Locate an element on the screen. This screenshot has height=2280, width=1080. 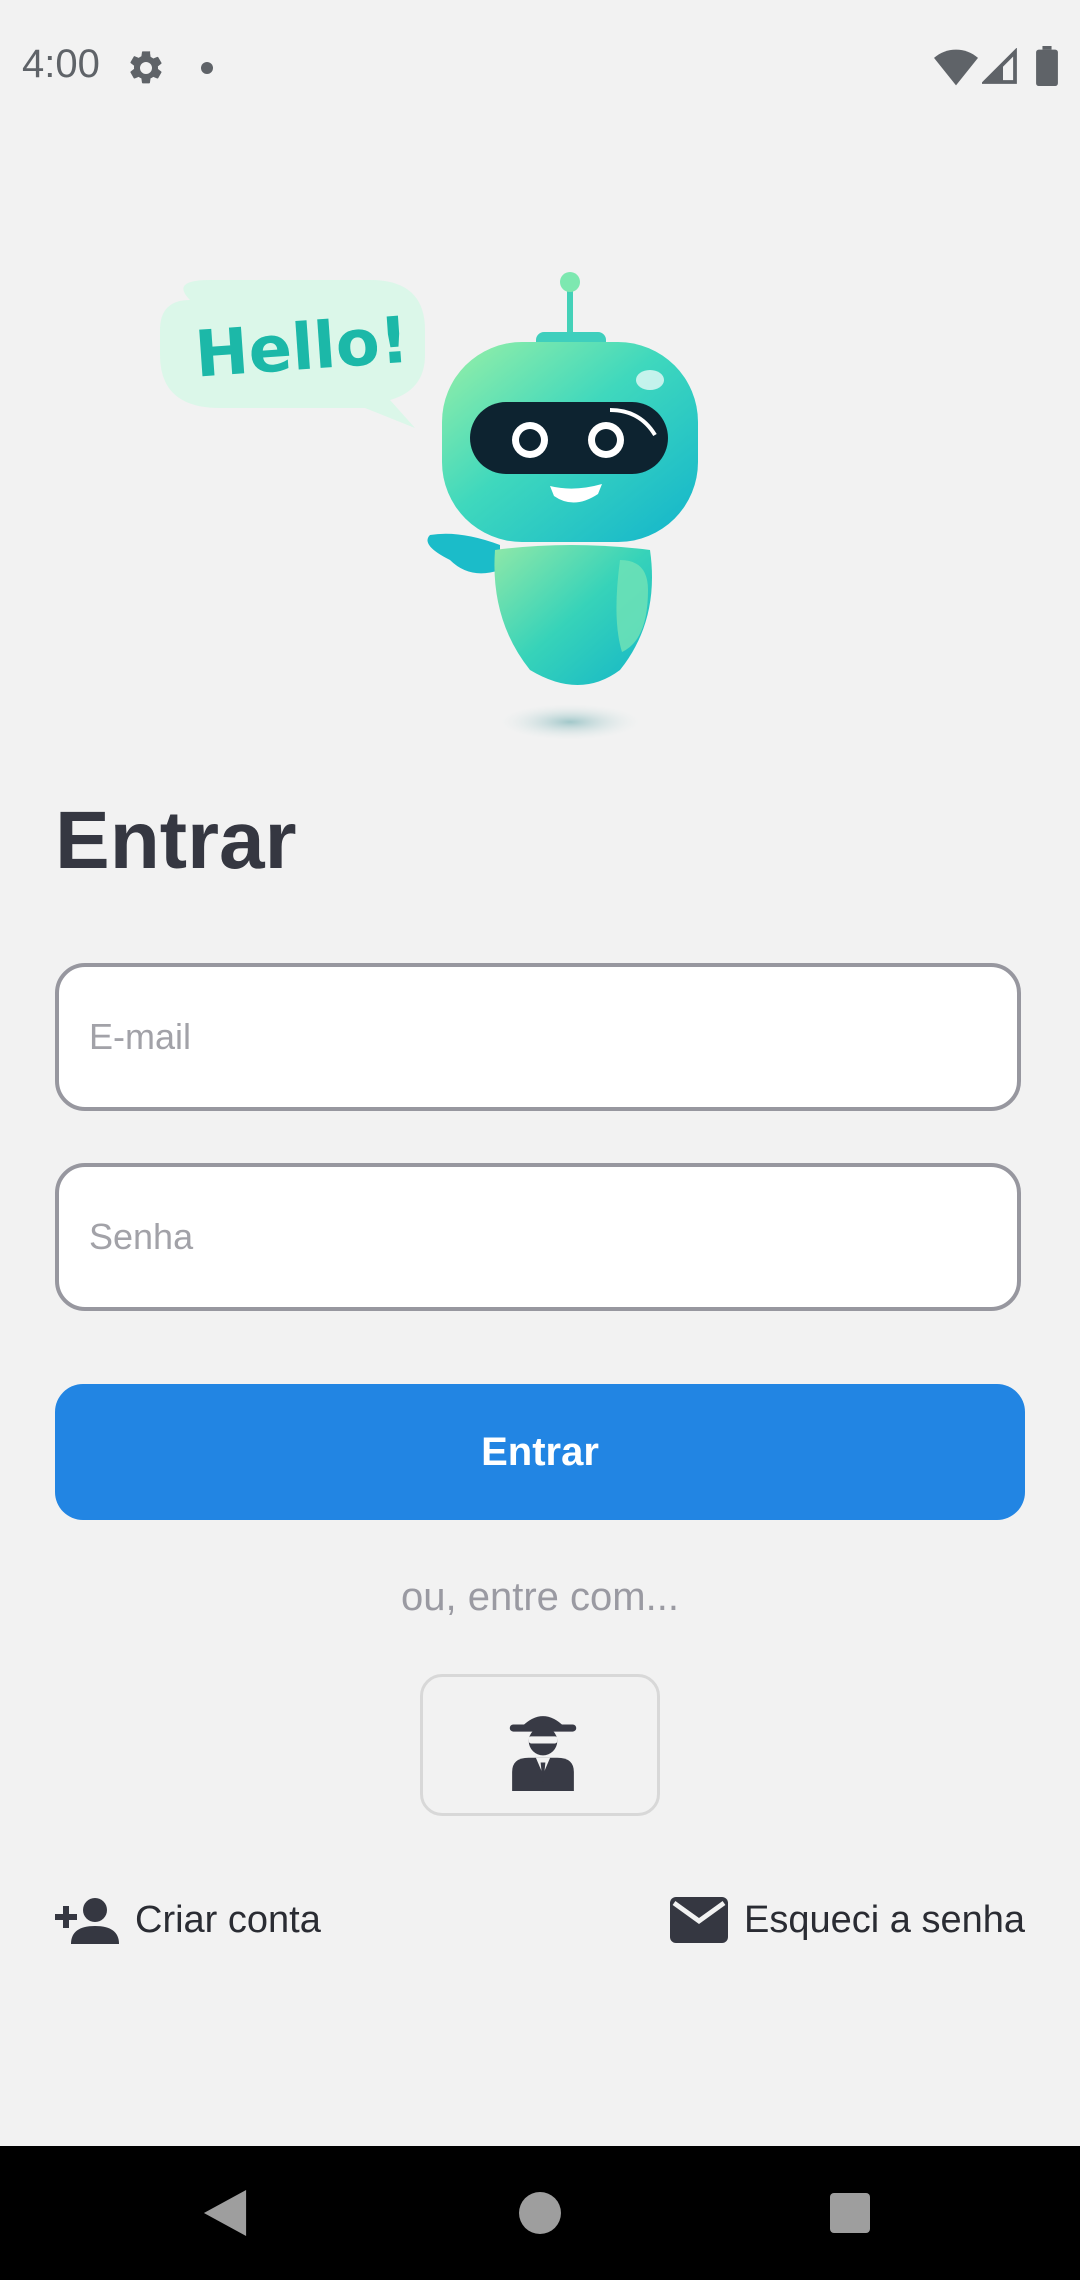
notification-dot-icon is located at coordinates (207, 68).